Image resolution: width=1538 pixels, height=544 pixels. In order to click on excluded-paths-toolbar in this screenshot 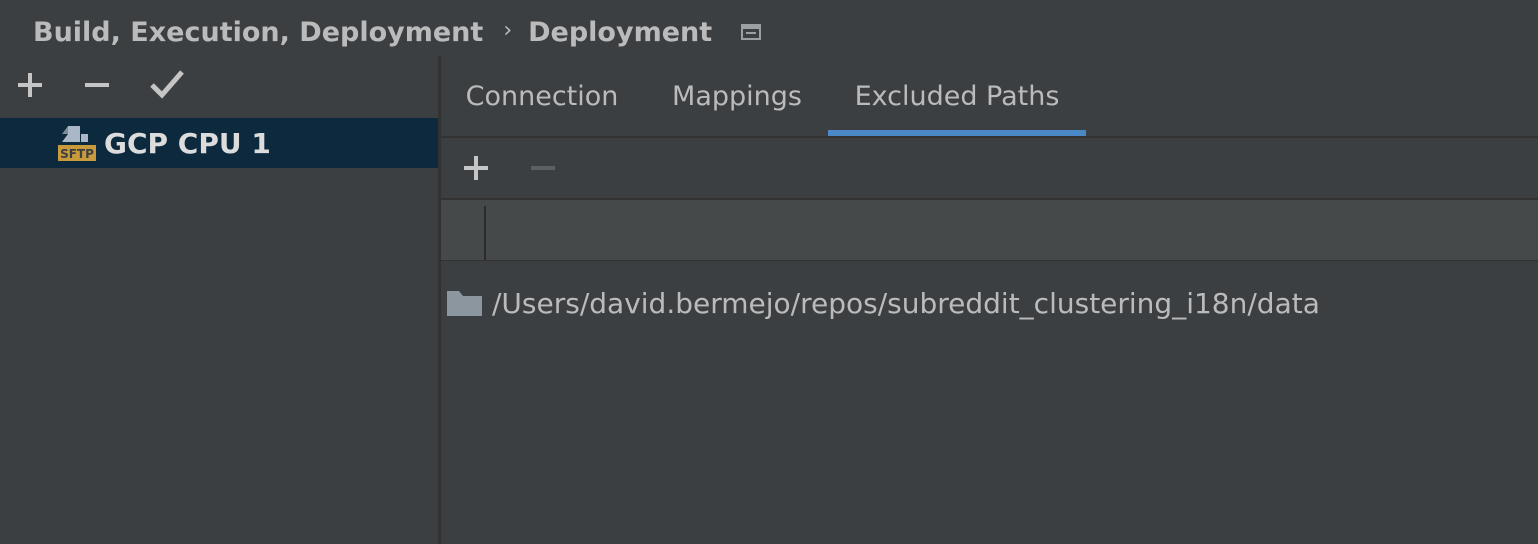, I will do `click(989, 169)`.